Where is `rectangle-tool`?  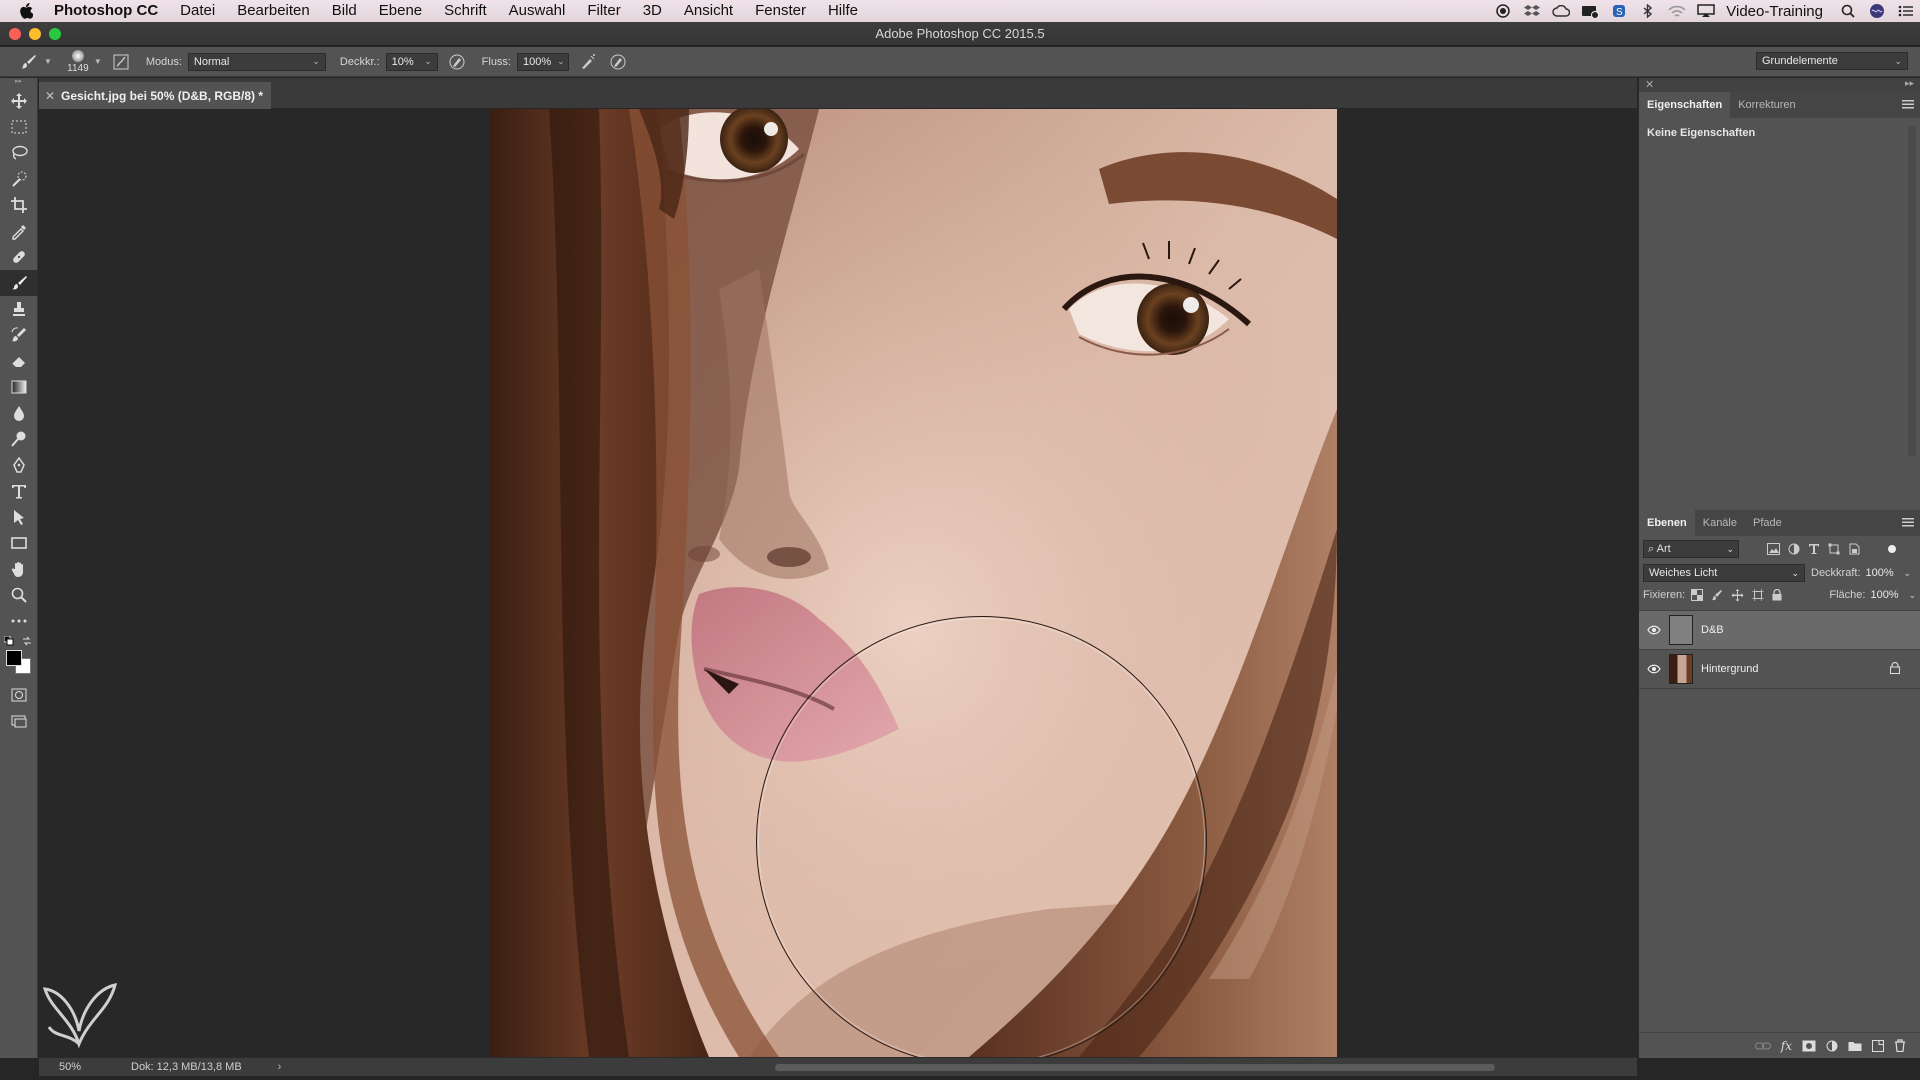
rectangle-tool is located at coordinates (19, 543).